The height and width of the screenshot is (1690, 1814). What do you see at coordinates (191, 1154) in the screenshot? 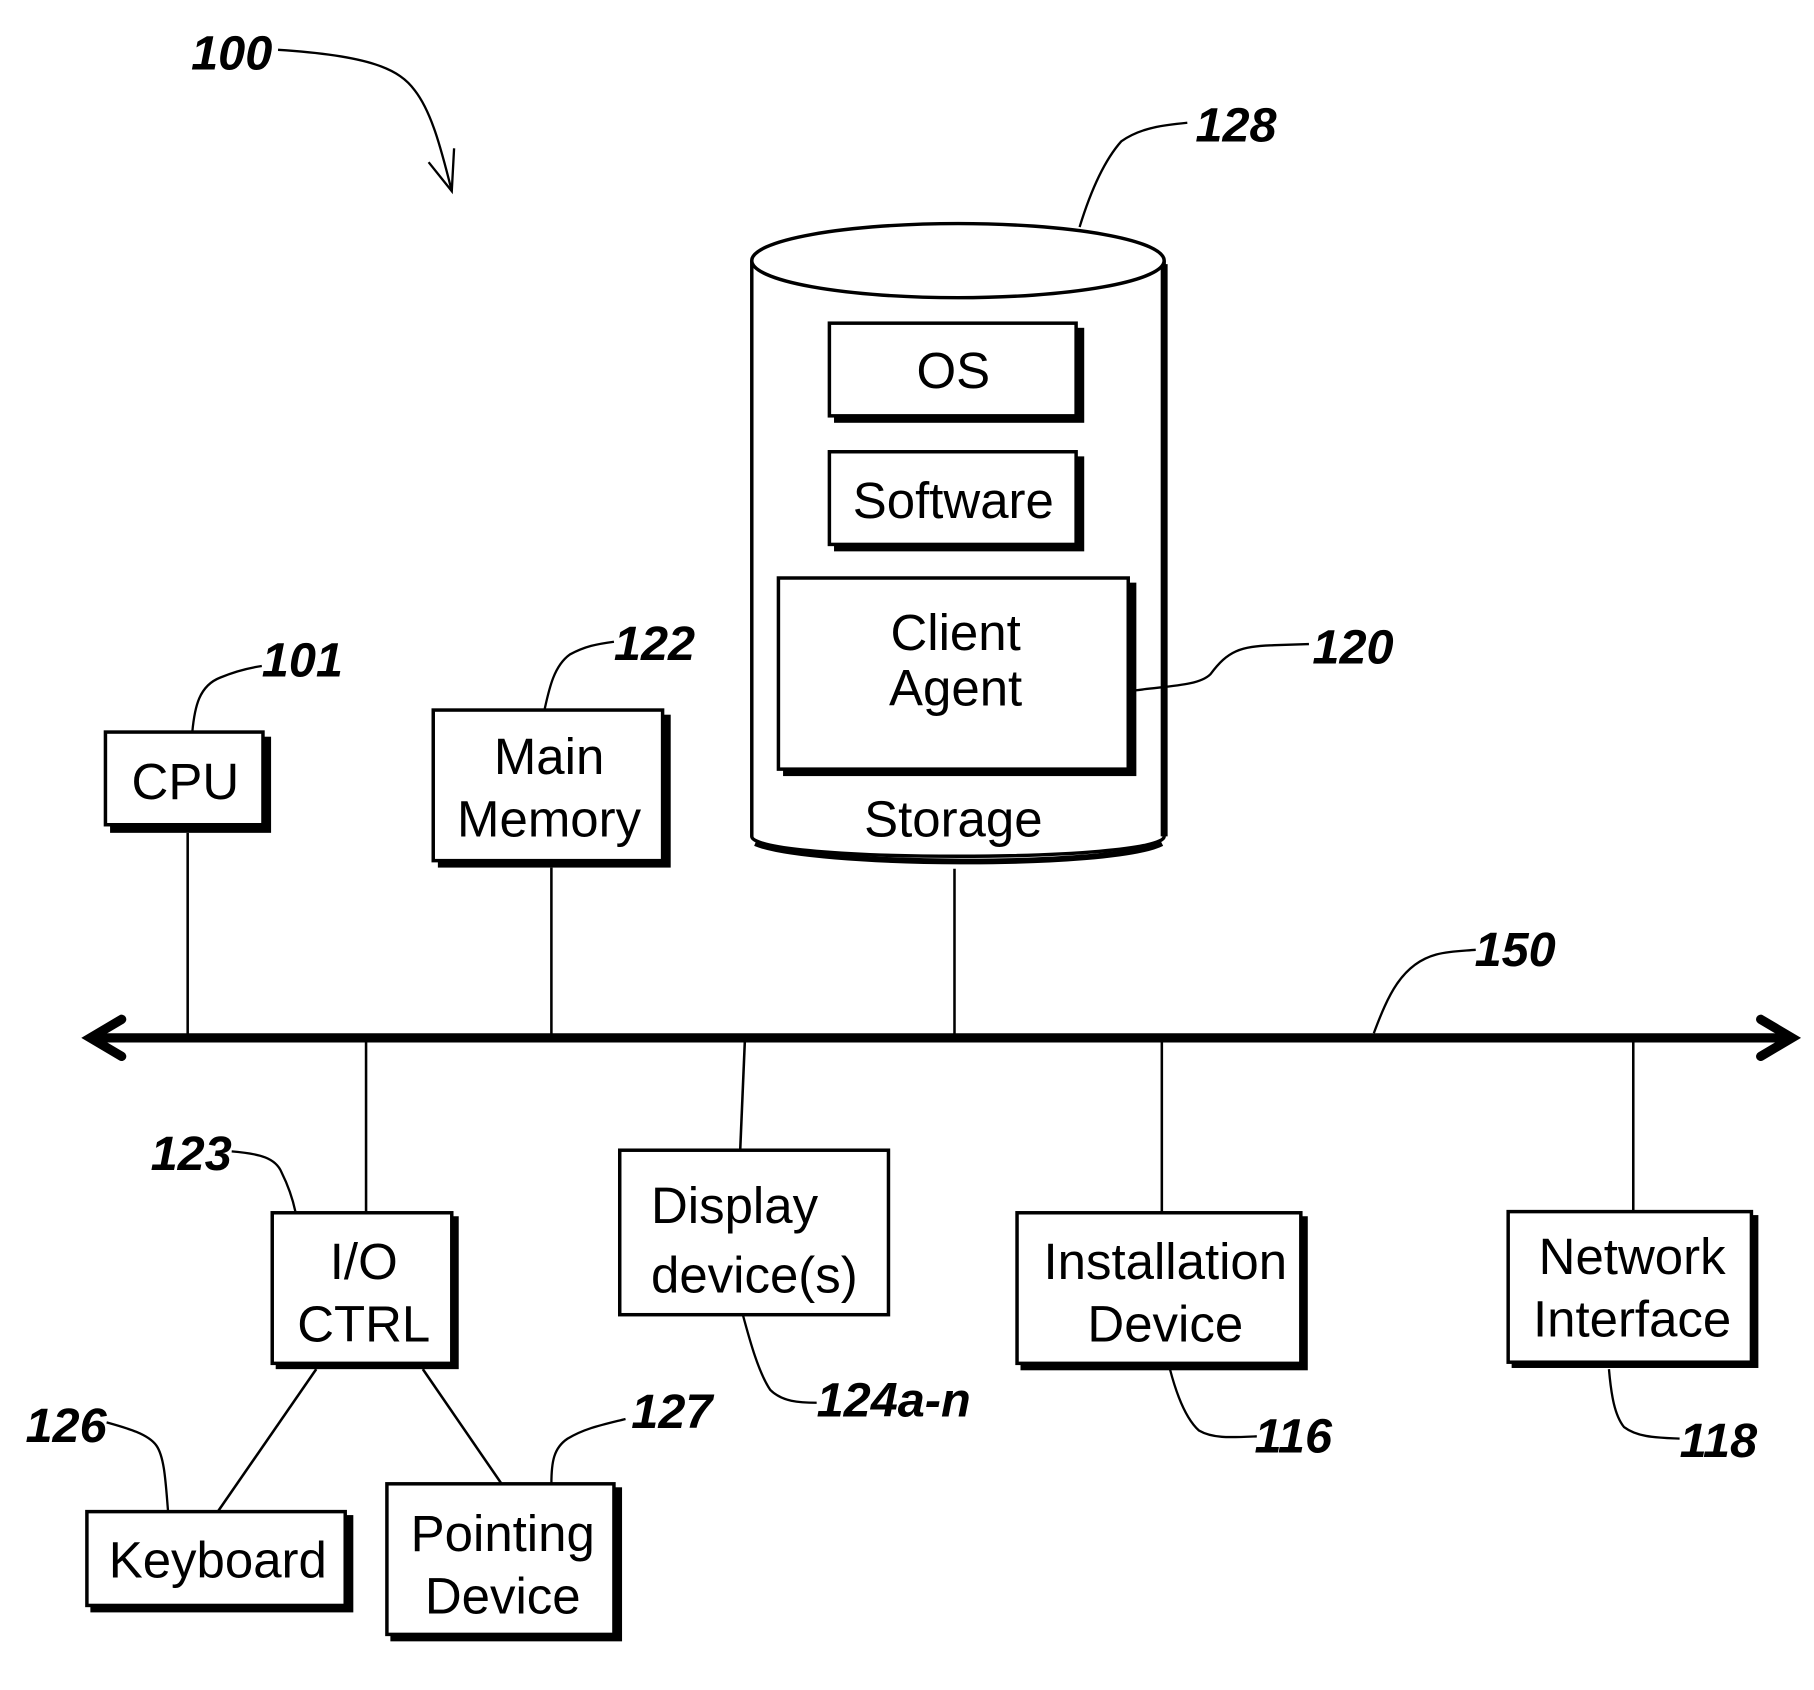
I see `io-ctrl-reference-123: 123` at bounding box center [191, 1154].